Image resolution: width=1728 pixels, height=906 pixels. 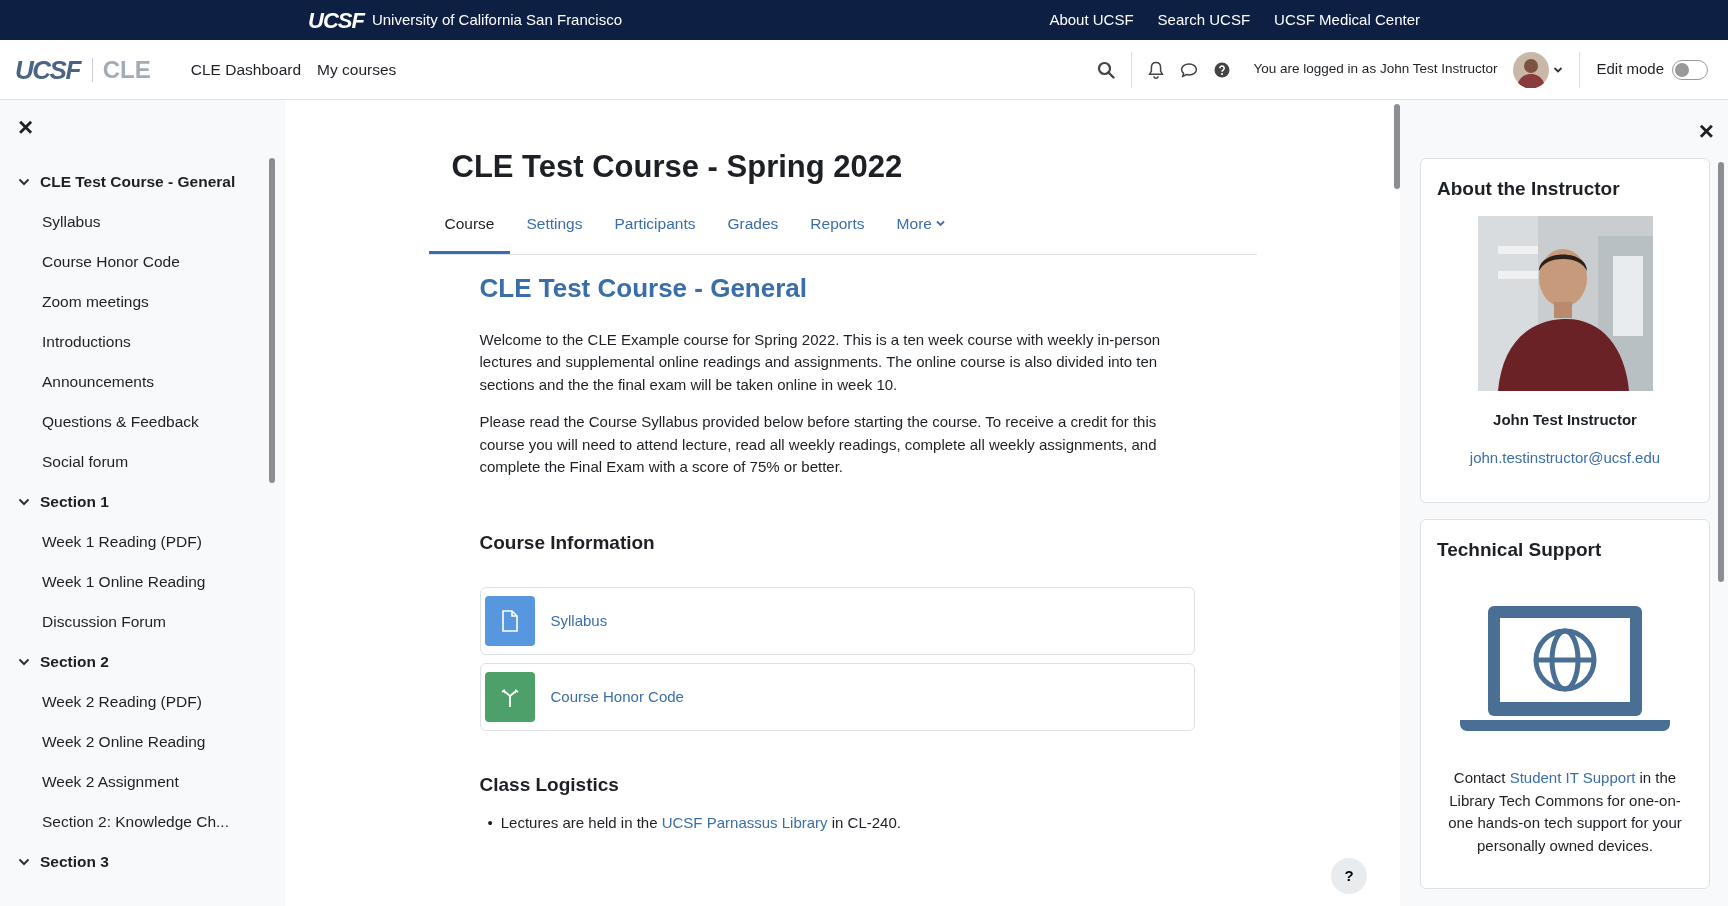 I want to click on section-title: Section 2, so click(x=74, y=662).